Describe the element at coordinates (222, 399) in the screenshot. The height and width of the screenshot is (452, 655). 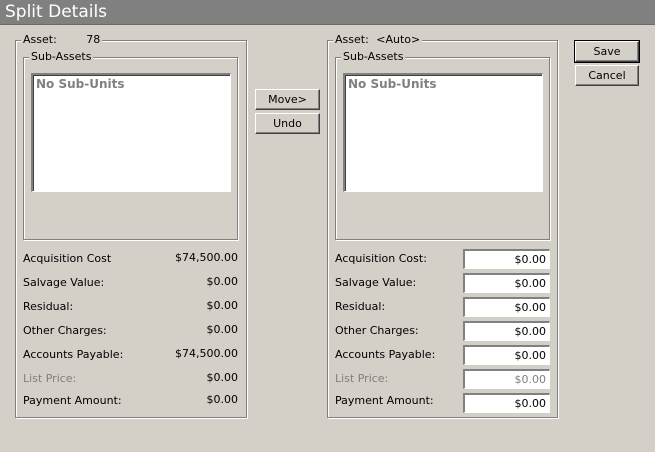
I see `left-payment-amount-value: $0.00` at that location.